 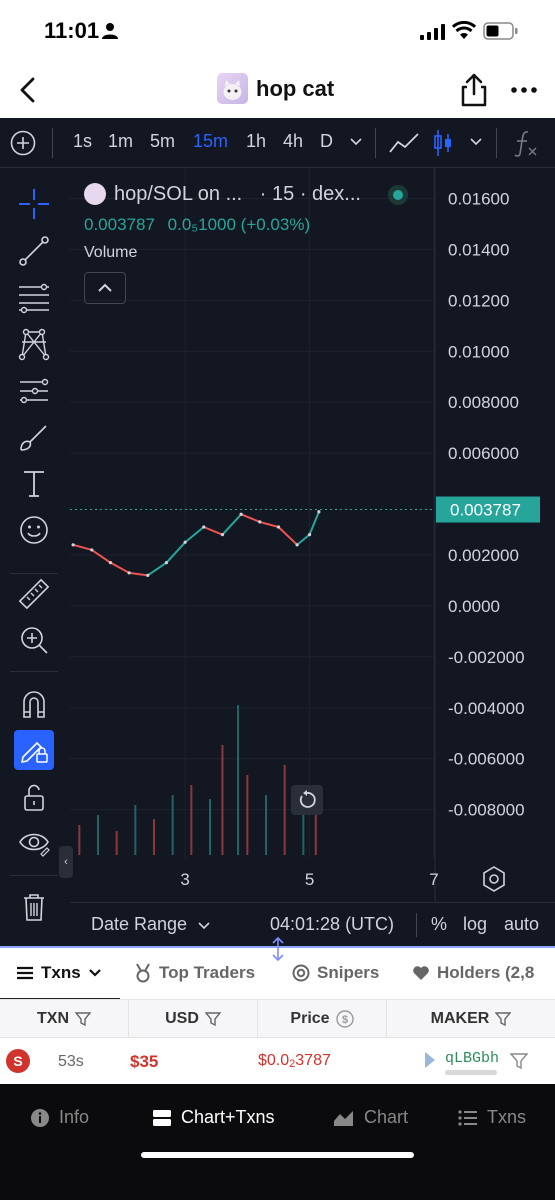 What do you see at coordinates (526, 143) in the screenshot?
I see `function-icon` at bounding box center [526, 143].